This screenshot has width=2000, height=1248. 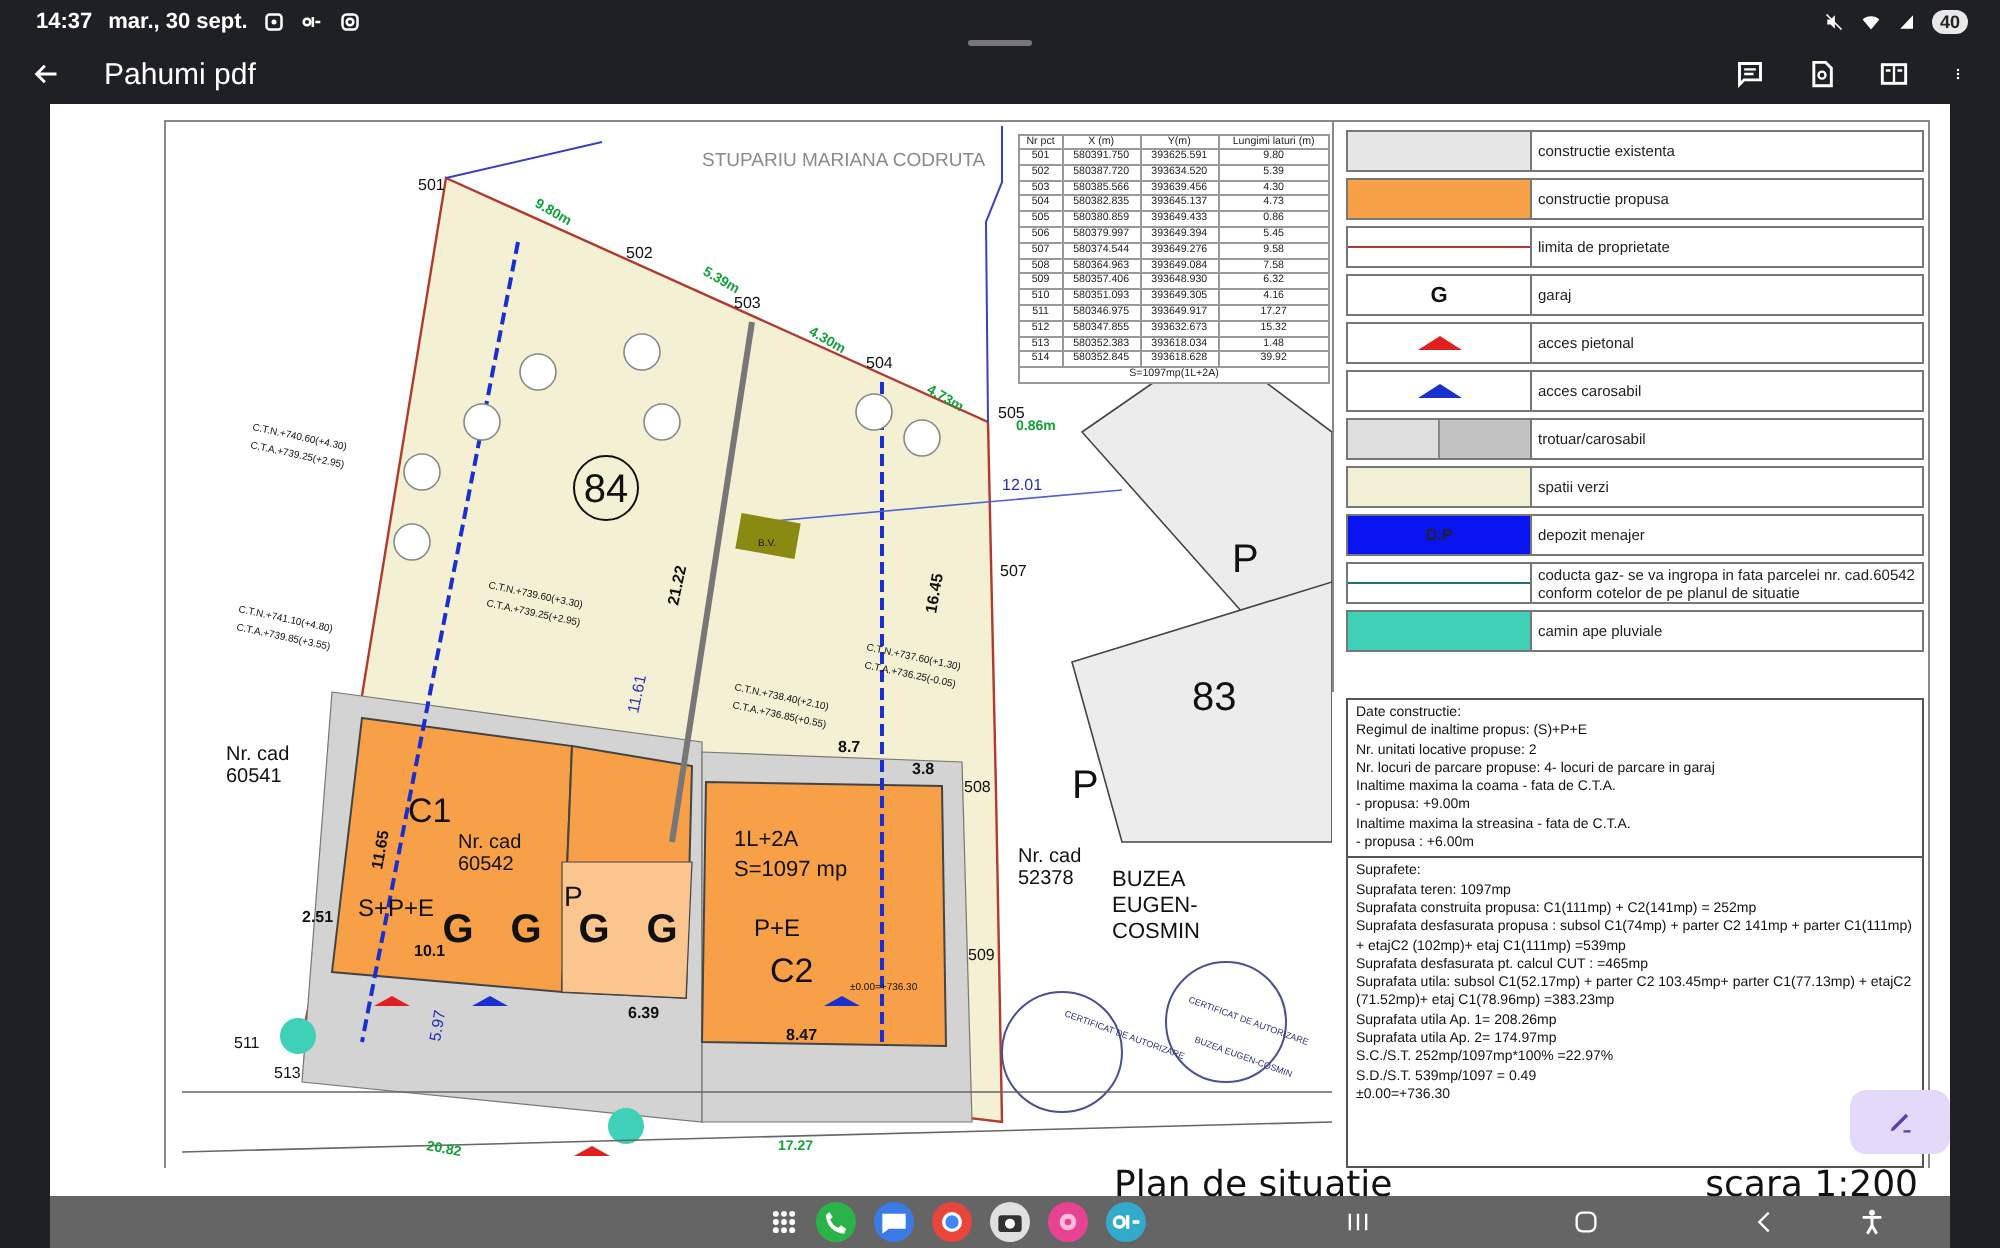 What do you see at coordinates (396, 908) in the screenshot?
I see `building-label: S+P+E` at bounding box center [396, 908].